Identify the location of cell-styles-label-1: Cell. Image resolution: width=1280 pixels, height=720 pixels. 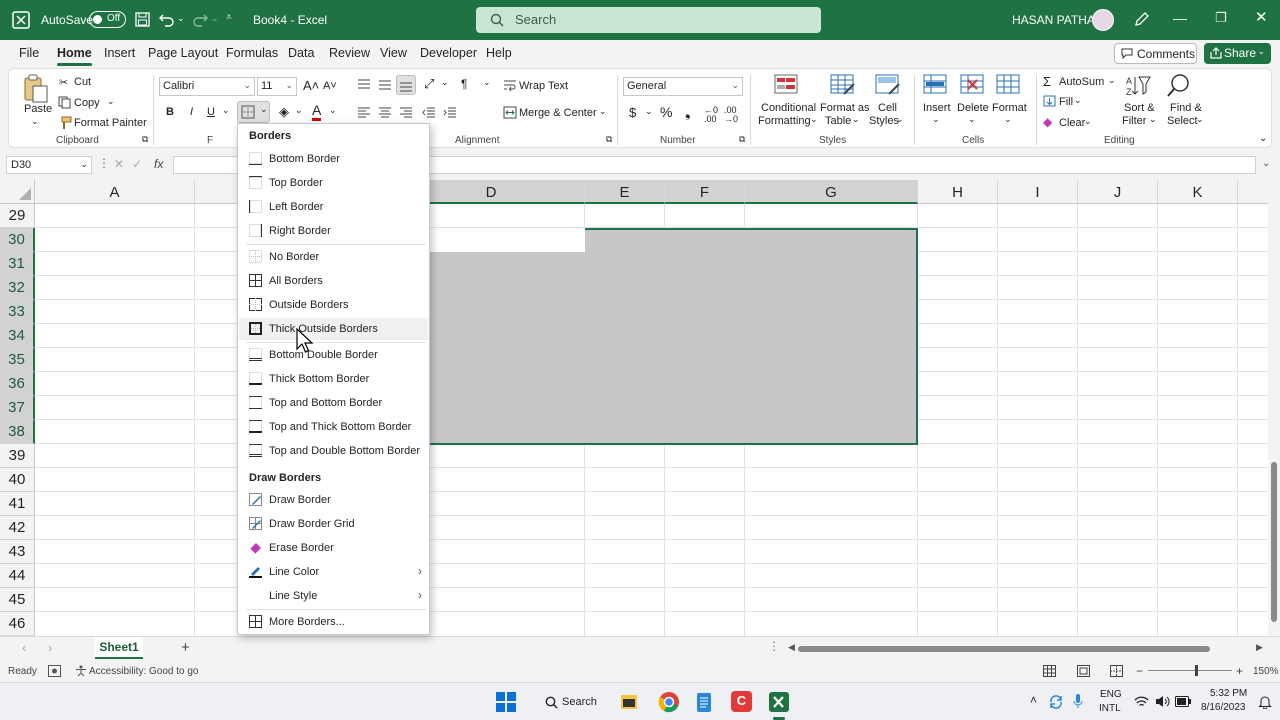
(887, 108).